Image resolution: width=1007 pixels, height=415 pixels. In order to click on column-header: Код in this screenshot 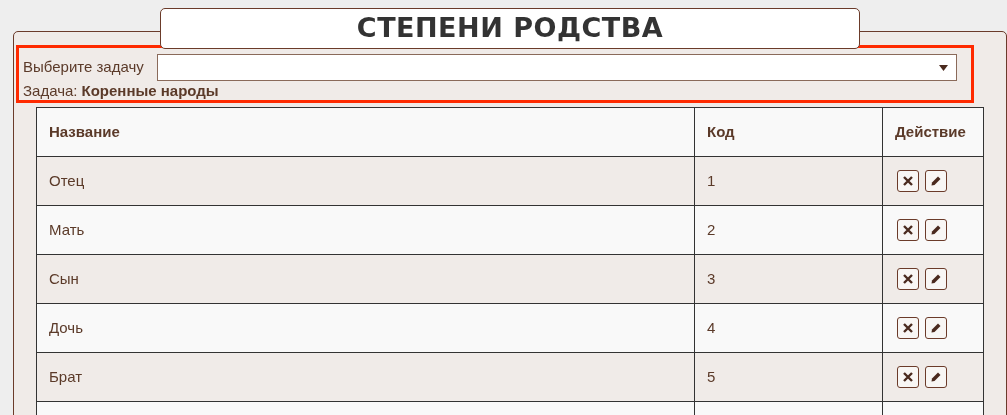, I will do `click(788, 132)`.